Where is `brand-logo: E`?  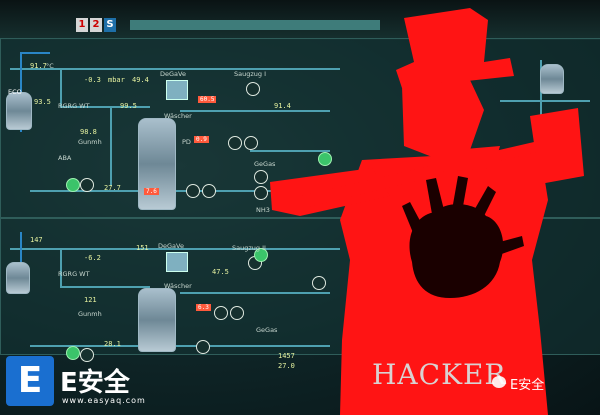 brand-logo: E is located at coordinates (30, 381).